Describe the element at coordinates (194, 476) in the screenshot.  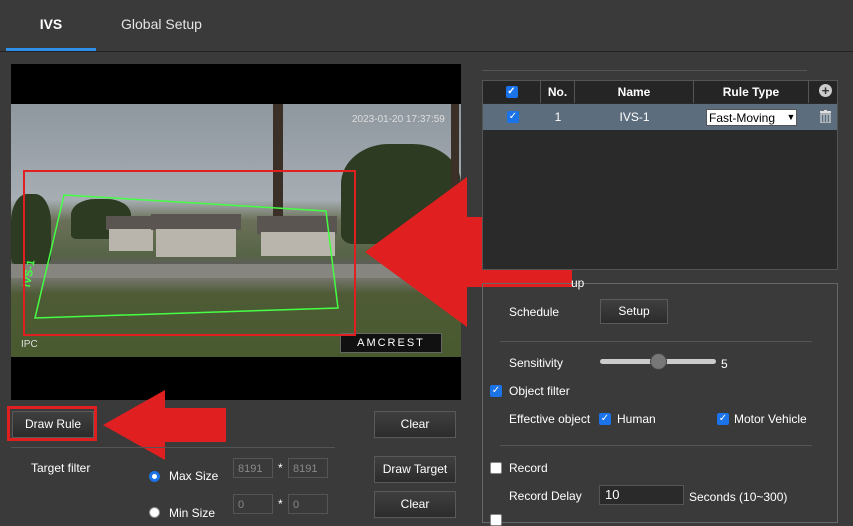
I see `max-size-label: Max Size` at that location.